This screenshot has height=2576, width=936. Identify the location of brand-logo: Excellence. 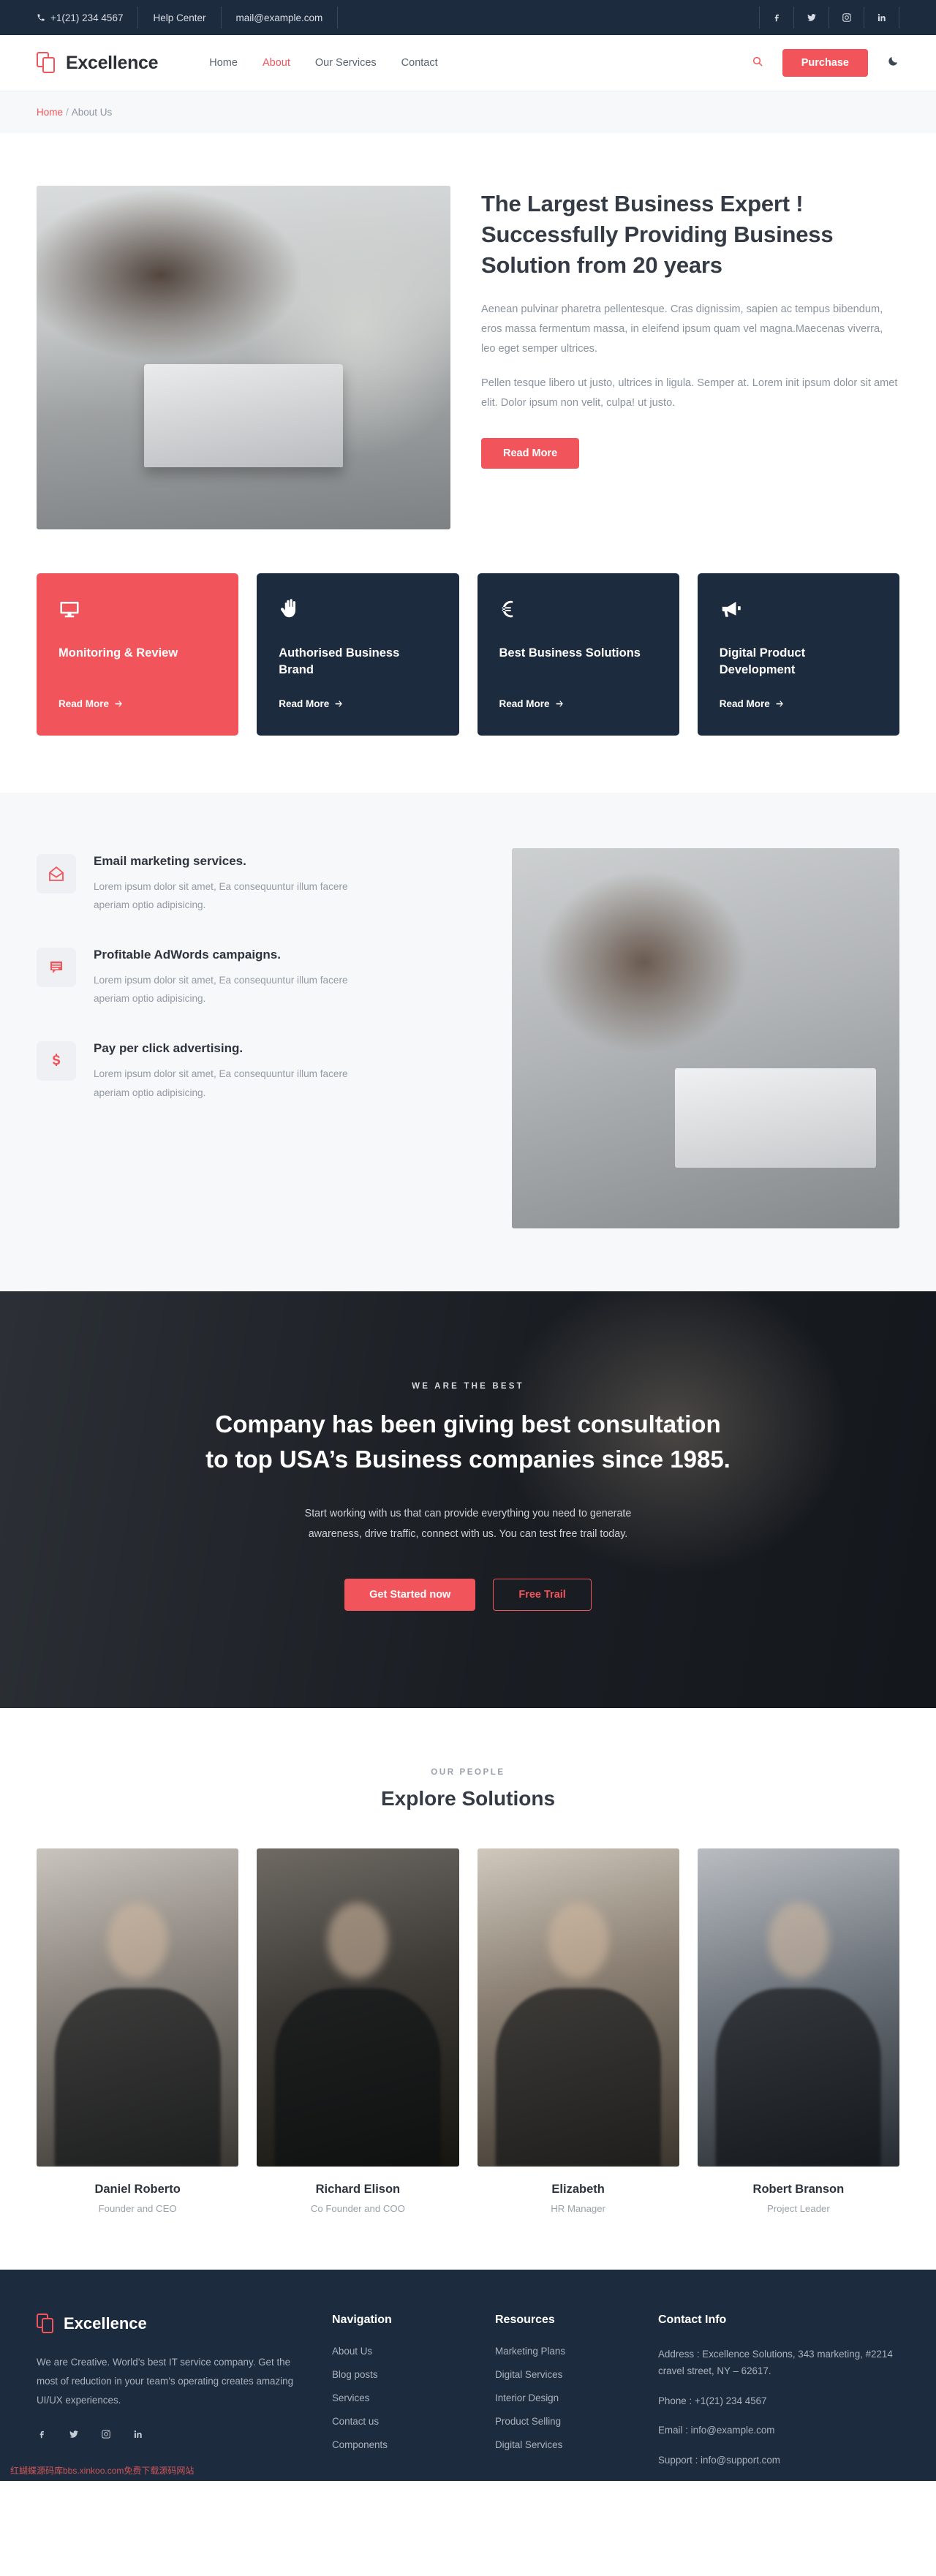
(98, 63).